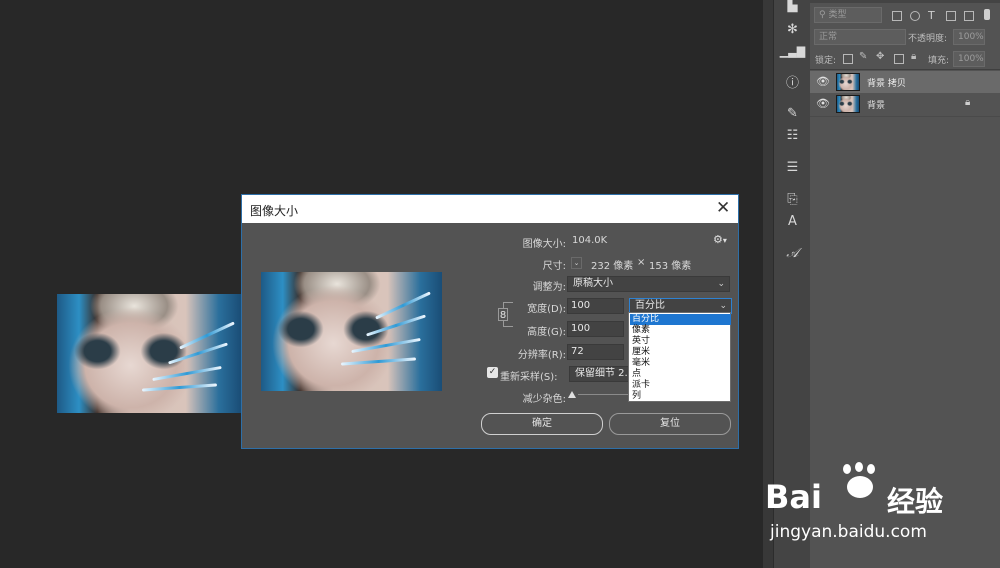  Describe the element at coordinates (544, 244) in the screenshot. I see `image-size-label: 图像大小:` at that location.